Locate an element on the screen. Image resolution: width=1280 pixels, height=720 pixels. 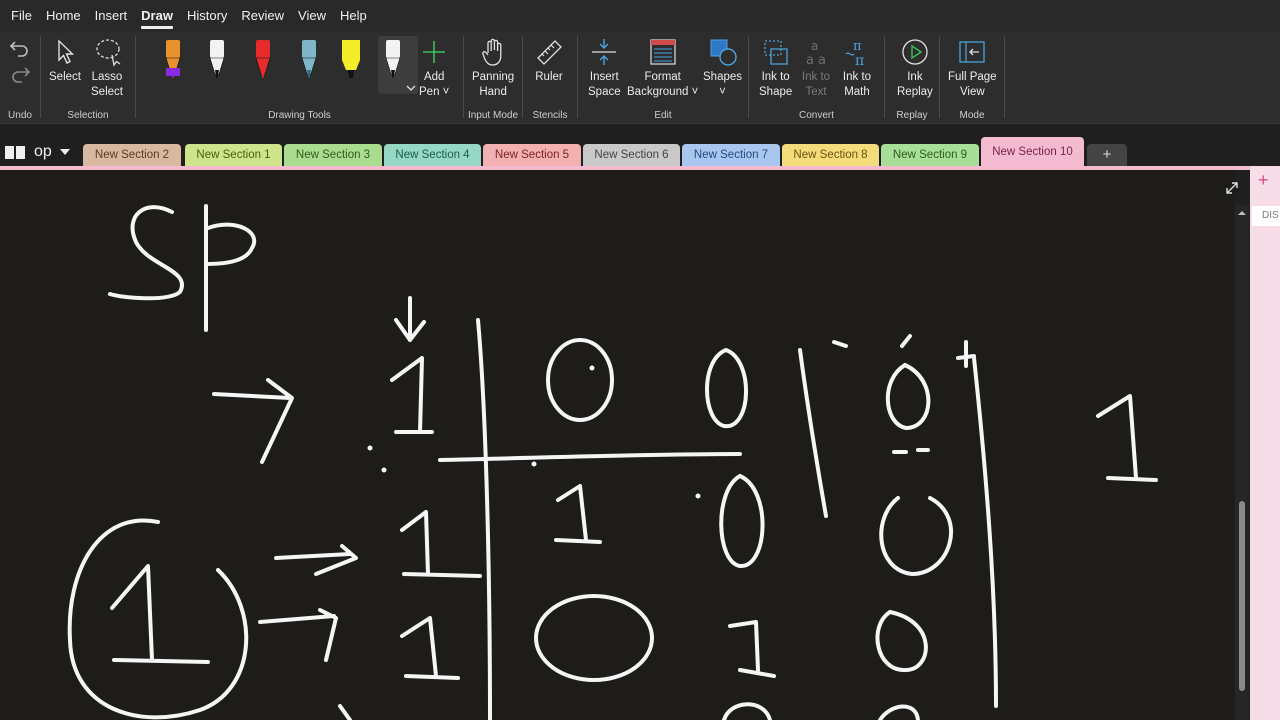
edit-group-label: Edit is located at coordinates (663, 115).